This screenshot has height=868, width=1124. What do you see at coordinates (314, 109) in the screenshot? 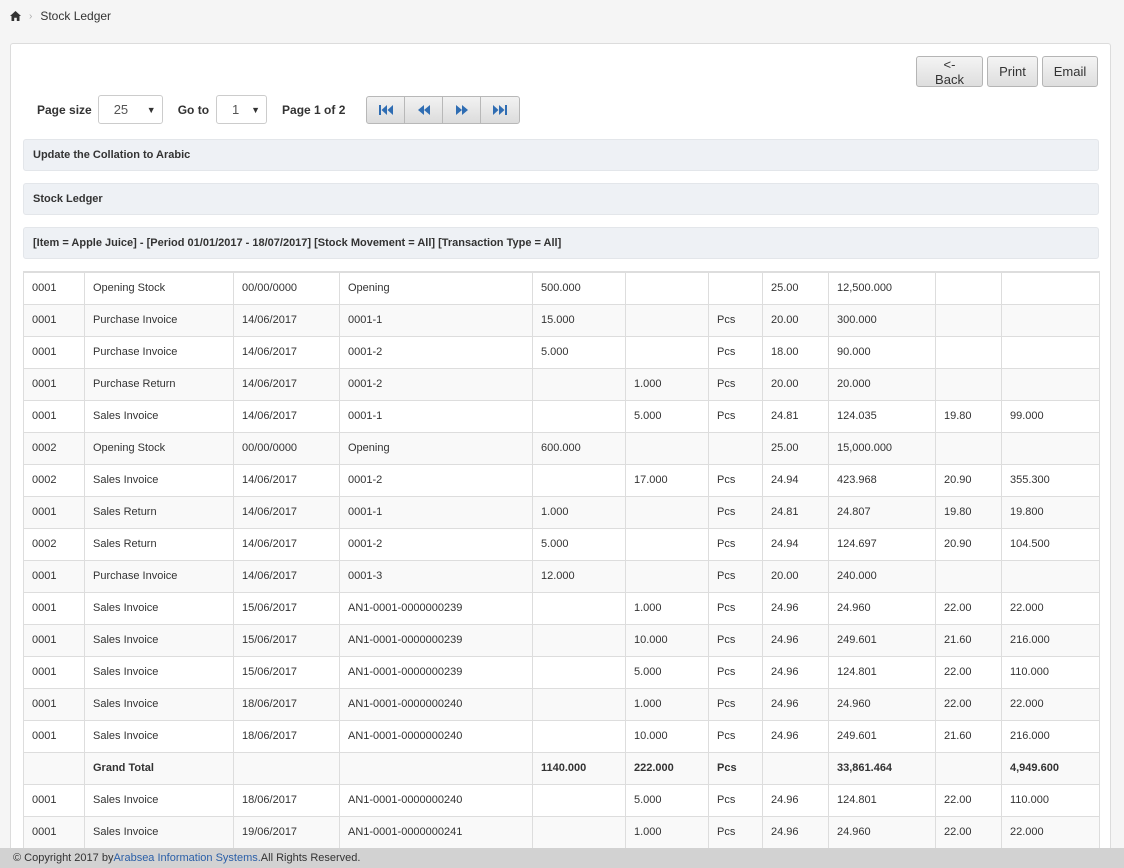
I see `page-info: Page 1 of 2` at bounding box center [314, 109].